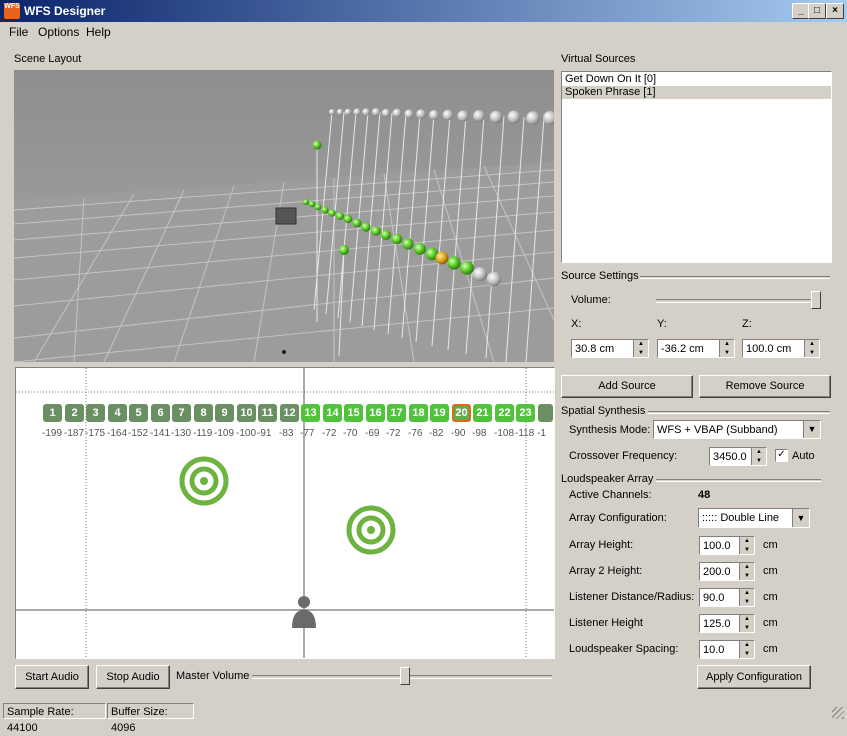 The image size is (847, 736). What do you see at coordinates (415, 433) in the screenshot?
I see `channel-distance: -76` at bounding box center [415, 433].